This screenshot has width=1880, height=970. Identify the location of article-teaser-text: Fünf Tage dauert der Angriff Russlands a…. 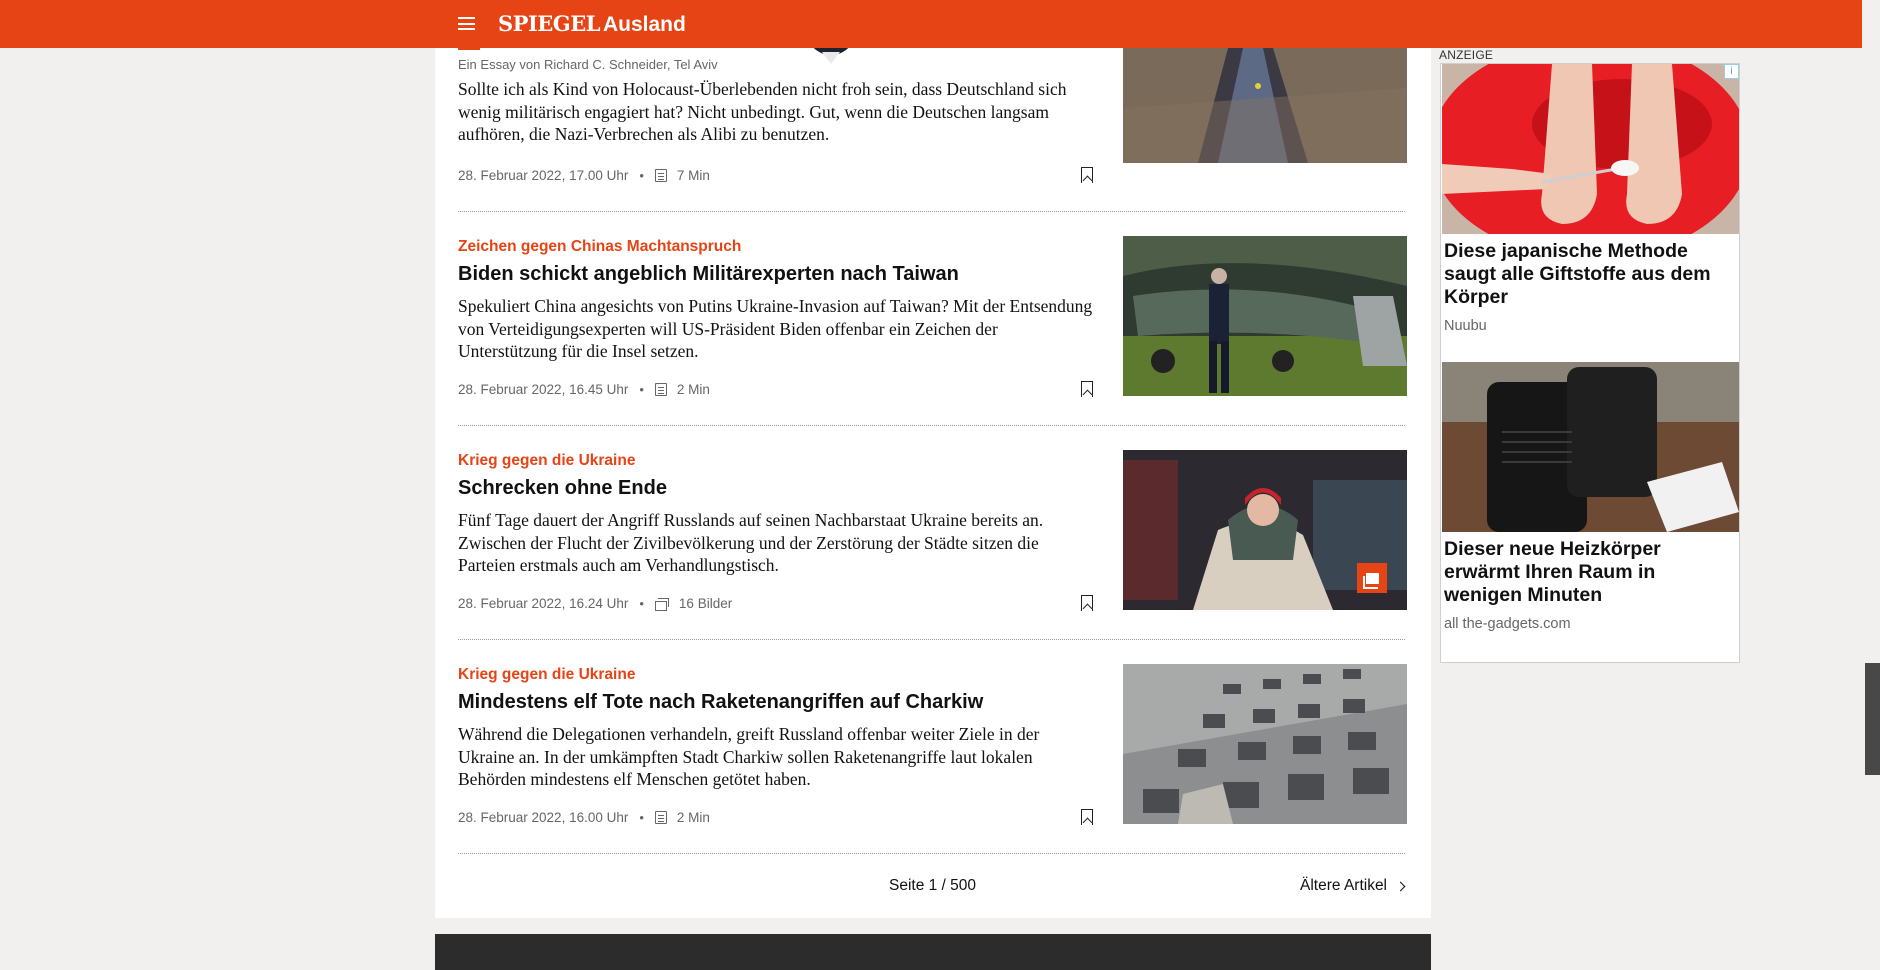
(751, 542).